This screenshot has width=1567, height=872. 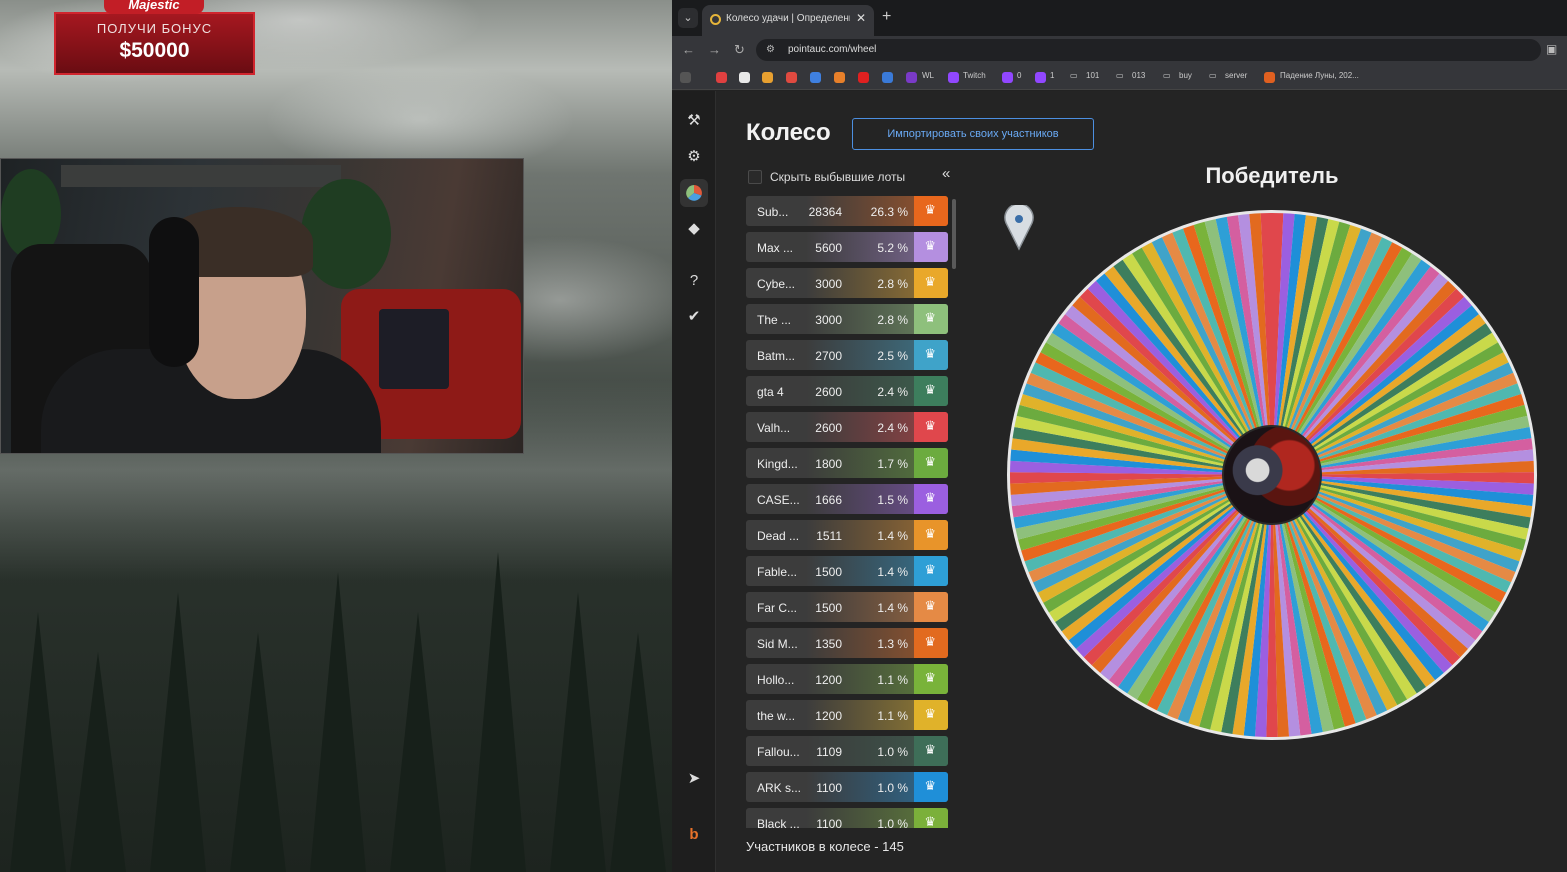 I want to click on lot-row: Valh... 2600 2.4 % ♛, so click(x=847, y=427).